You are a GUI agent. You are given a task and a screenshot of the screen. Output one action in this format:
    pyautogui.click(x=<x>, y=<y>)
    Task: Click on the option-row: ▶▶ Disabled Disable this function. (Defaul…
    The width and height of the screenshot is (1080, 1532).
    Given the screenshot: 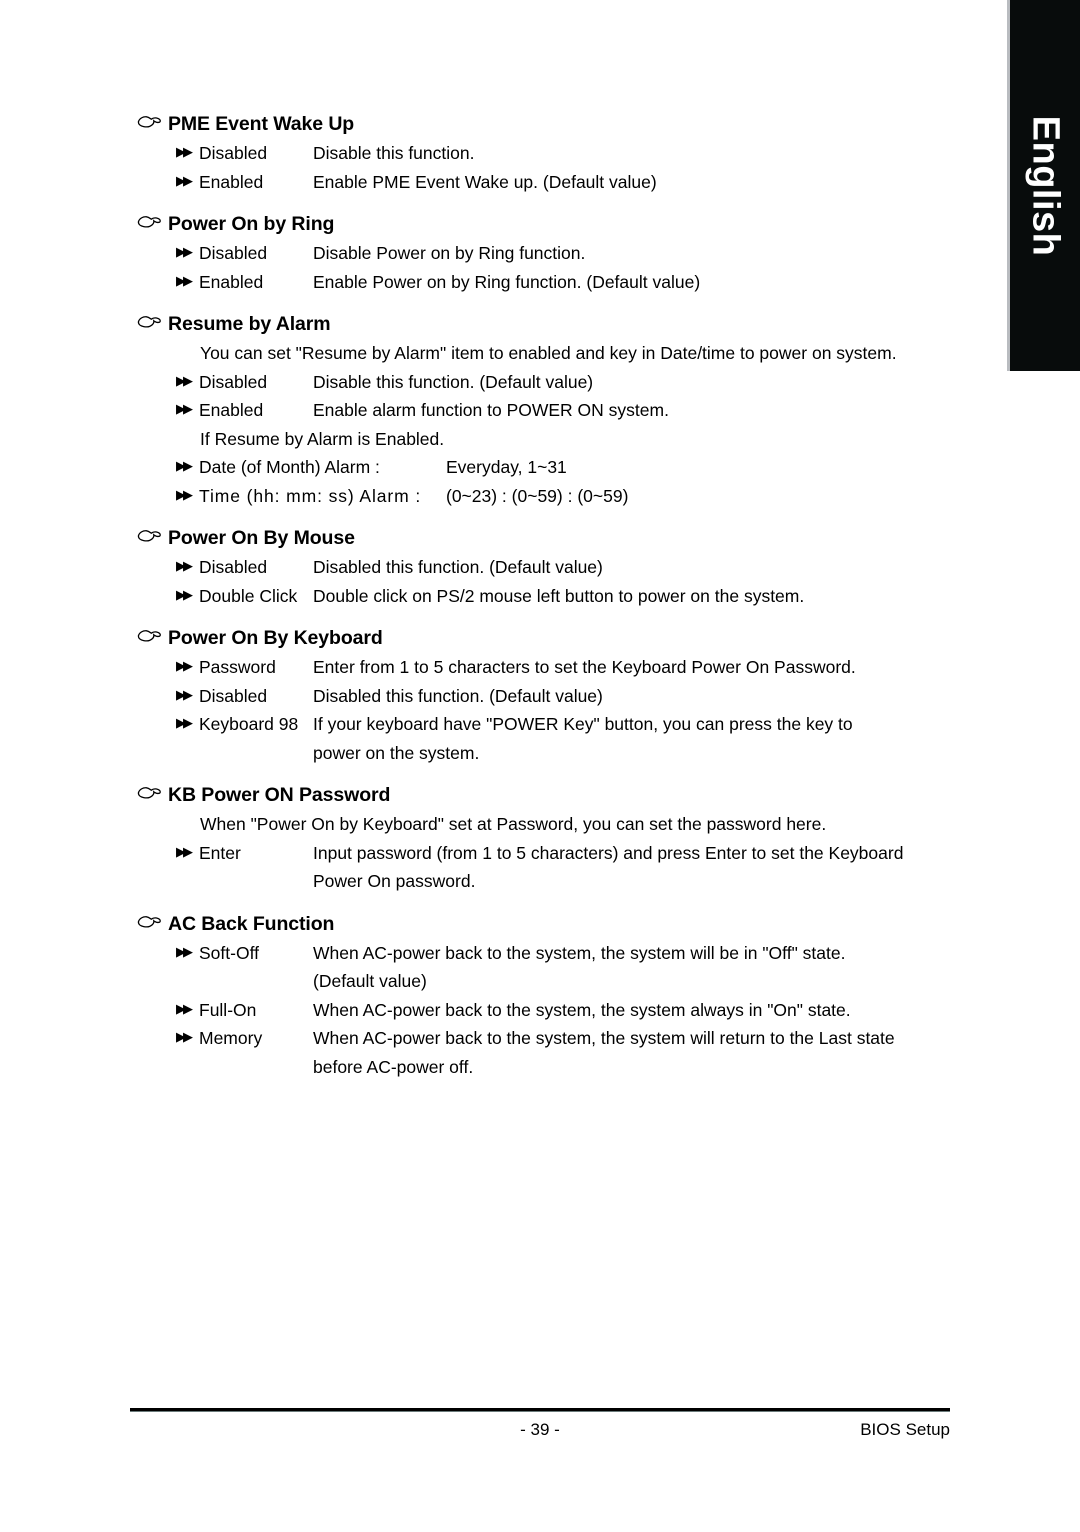 What is the action you would take?
    pyautogui.click(x=563, y=382)
    